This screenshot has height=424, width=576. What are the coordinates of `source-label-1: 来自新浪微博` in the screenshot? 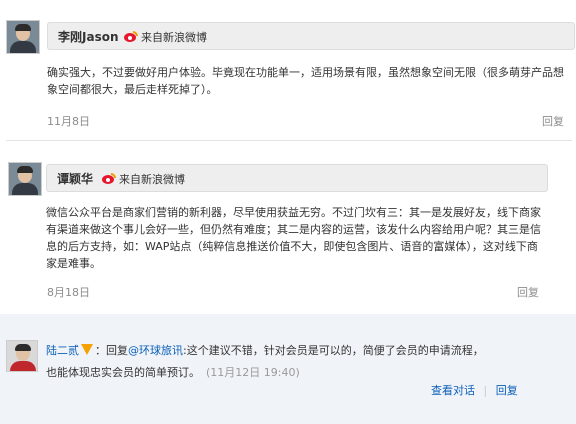 It's located at (174, 37).